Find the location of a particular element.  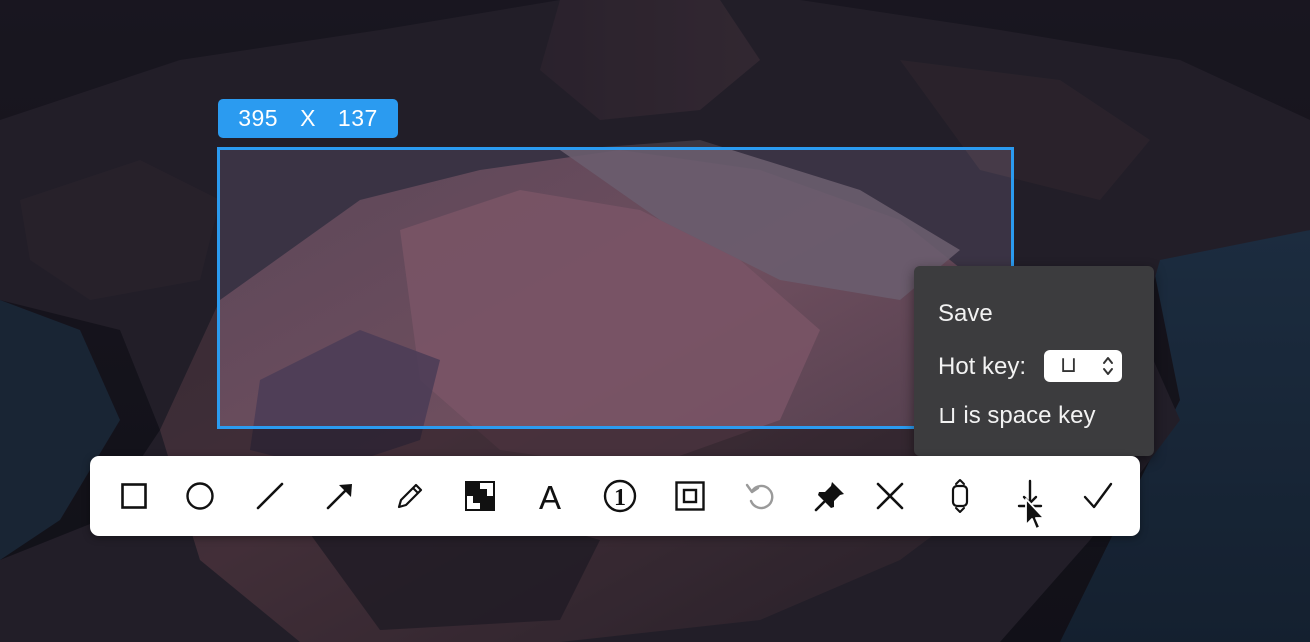

number-tool: 1 is located at coordinates (620, 496).